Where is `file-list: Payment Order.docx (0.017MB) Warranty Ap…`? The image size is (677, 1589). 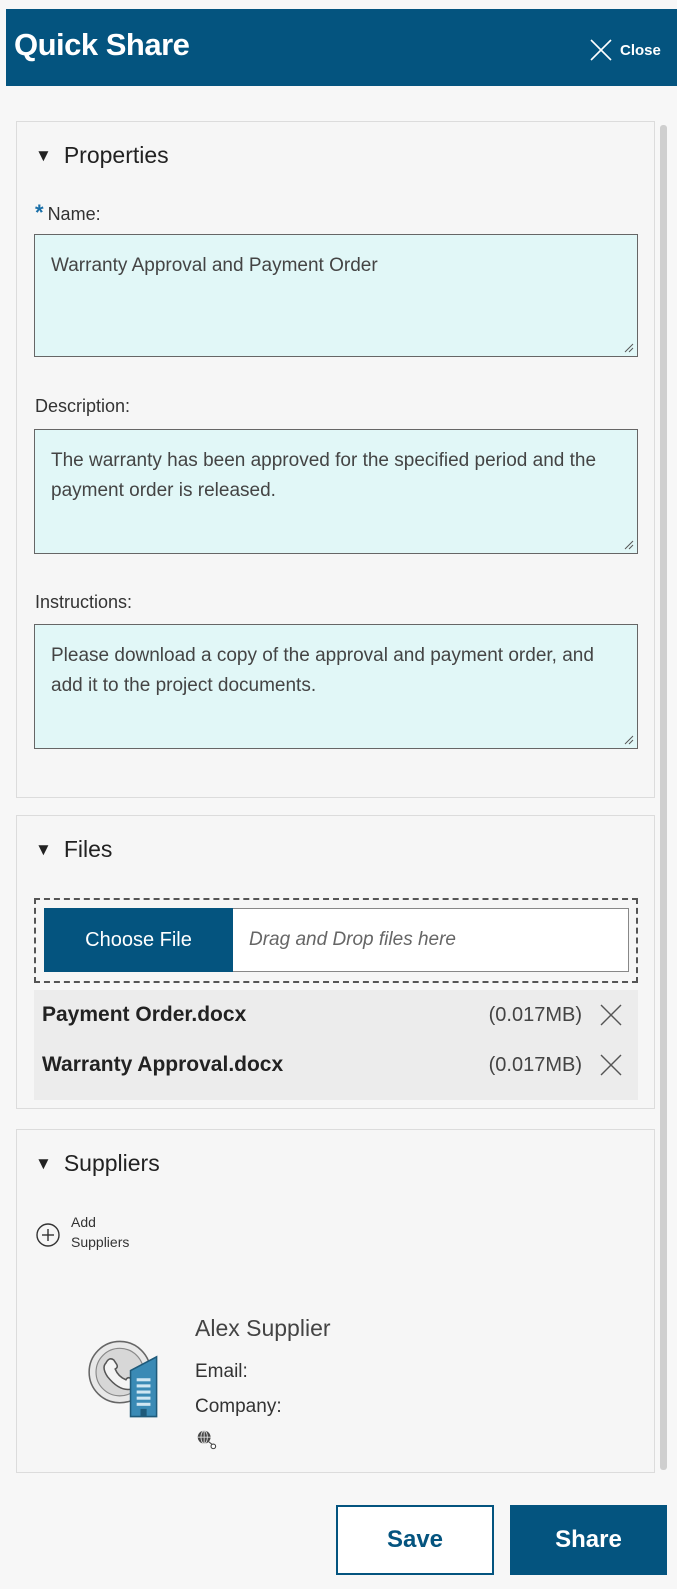
file-list: Payment Order.docx (0.017MB) Warranty Ap… is located at coordinates (336, 1045).